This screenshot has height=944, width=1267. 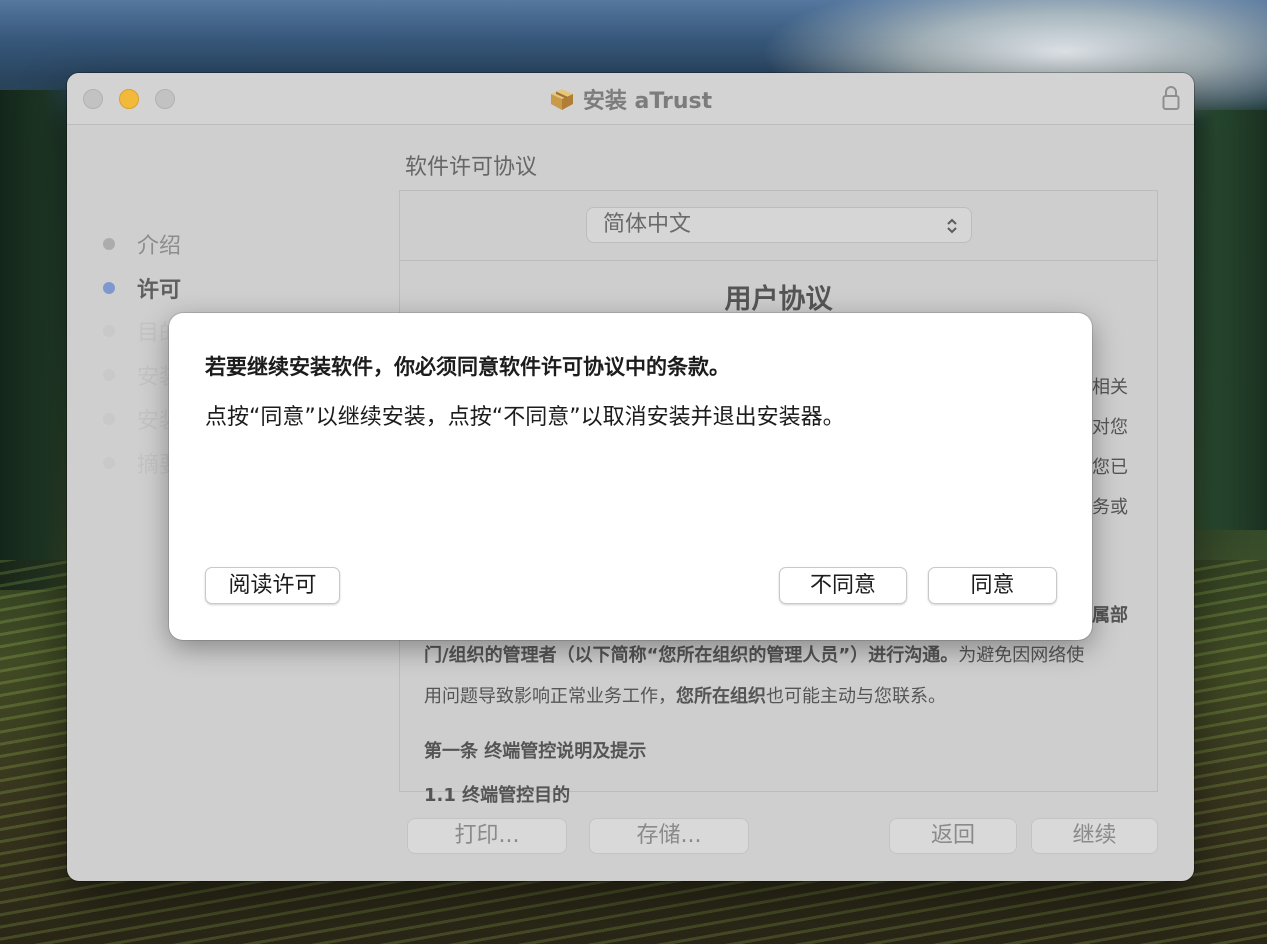 I want to click on wallpaper-trees-right, so click(x=1230, y=320).